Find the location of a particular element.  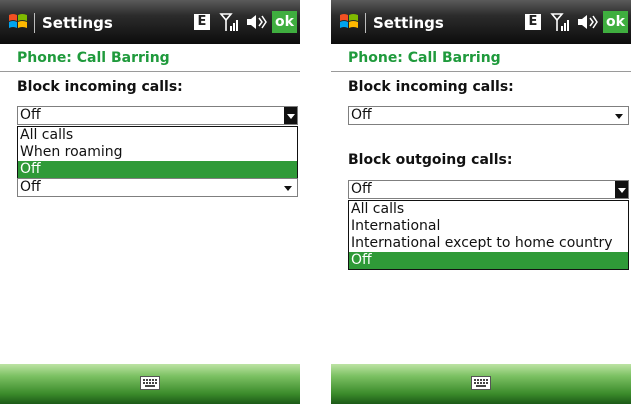

incoming-dropdown-list: All calls When roaming Off is located at coordinates (157, 152).